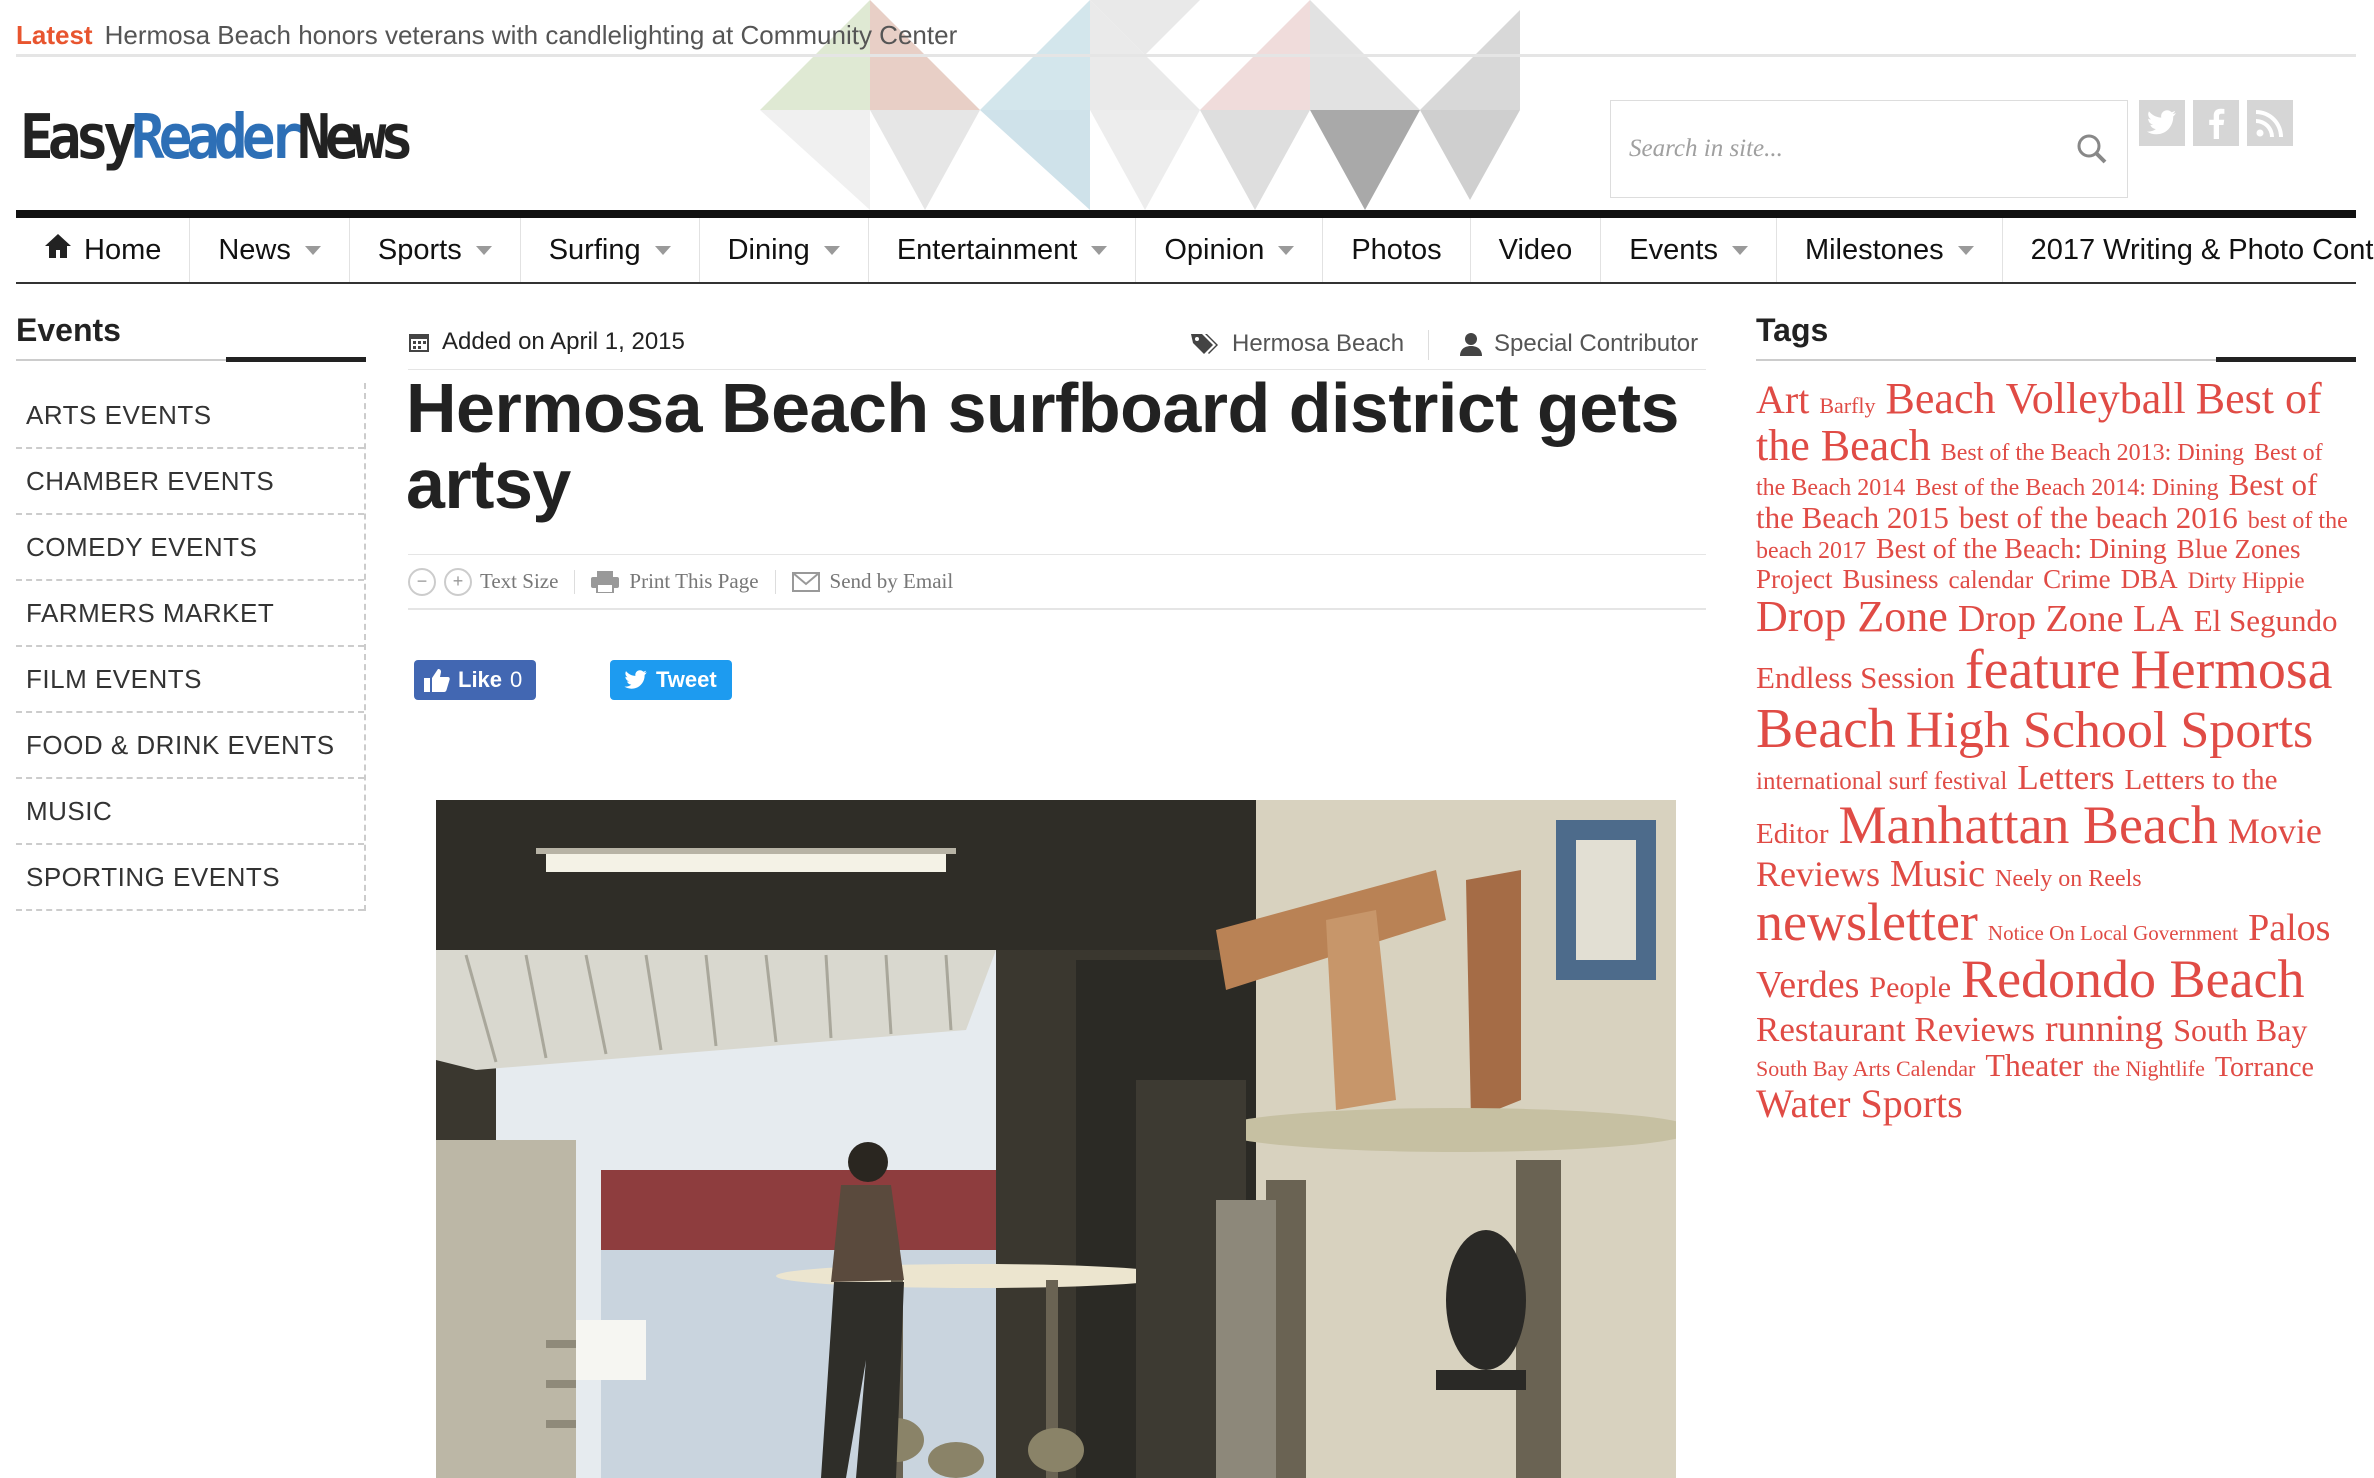  I want to click on tag-link: High School Sports, so click(2109, 730).